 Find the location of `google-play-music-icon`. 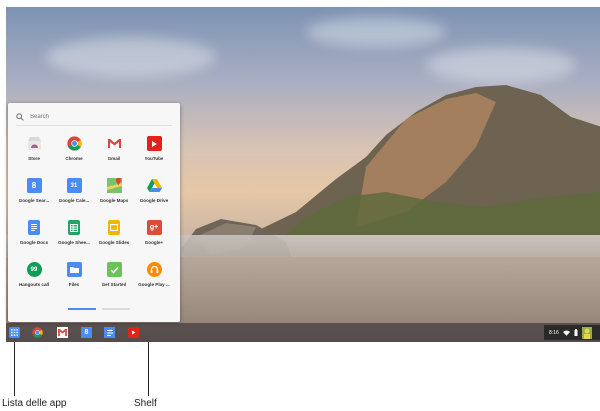

google-play-music-icon is located at coordinates (154, 269).